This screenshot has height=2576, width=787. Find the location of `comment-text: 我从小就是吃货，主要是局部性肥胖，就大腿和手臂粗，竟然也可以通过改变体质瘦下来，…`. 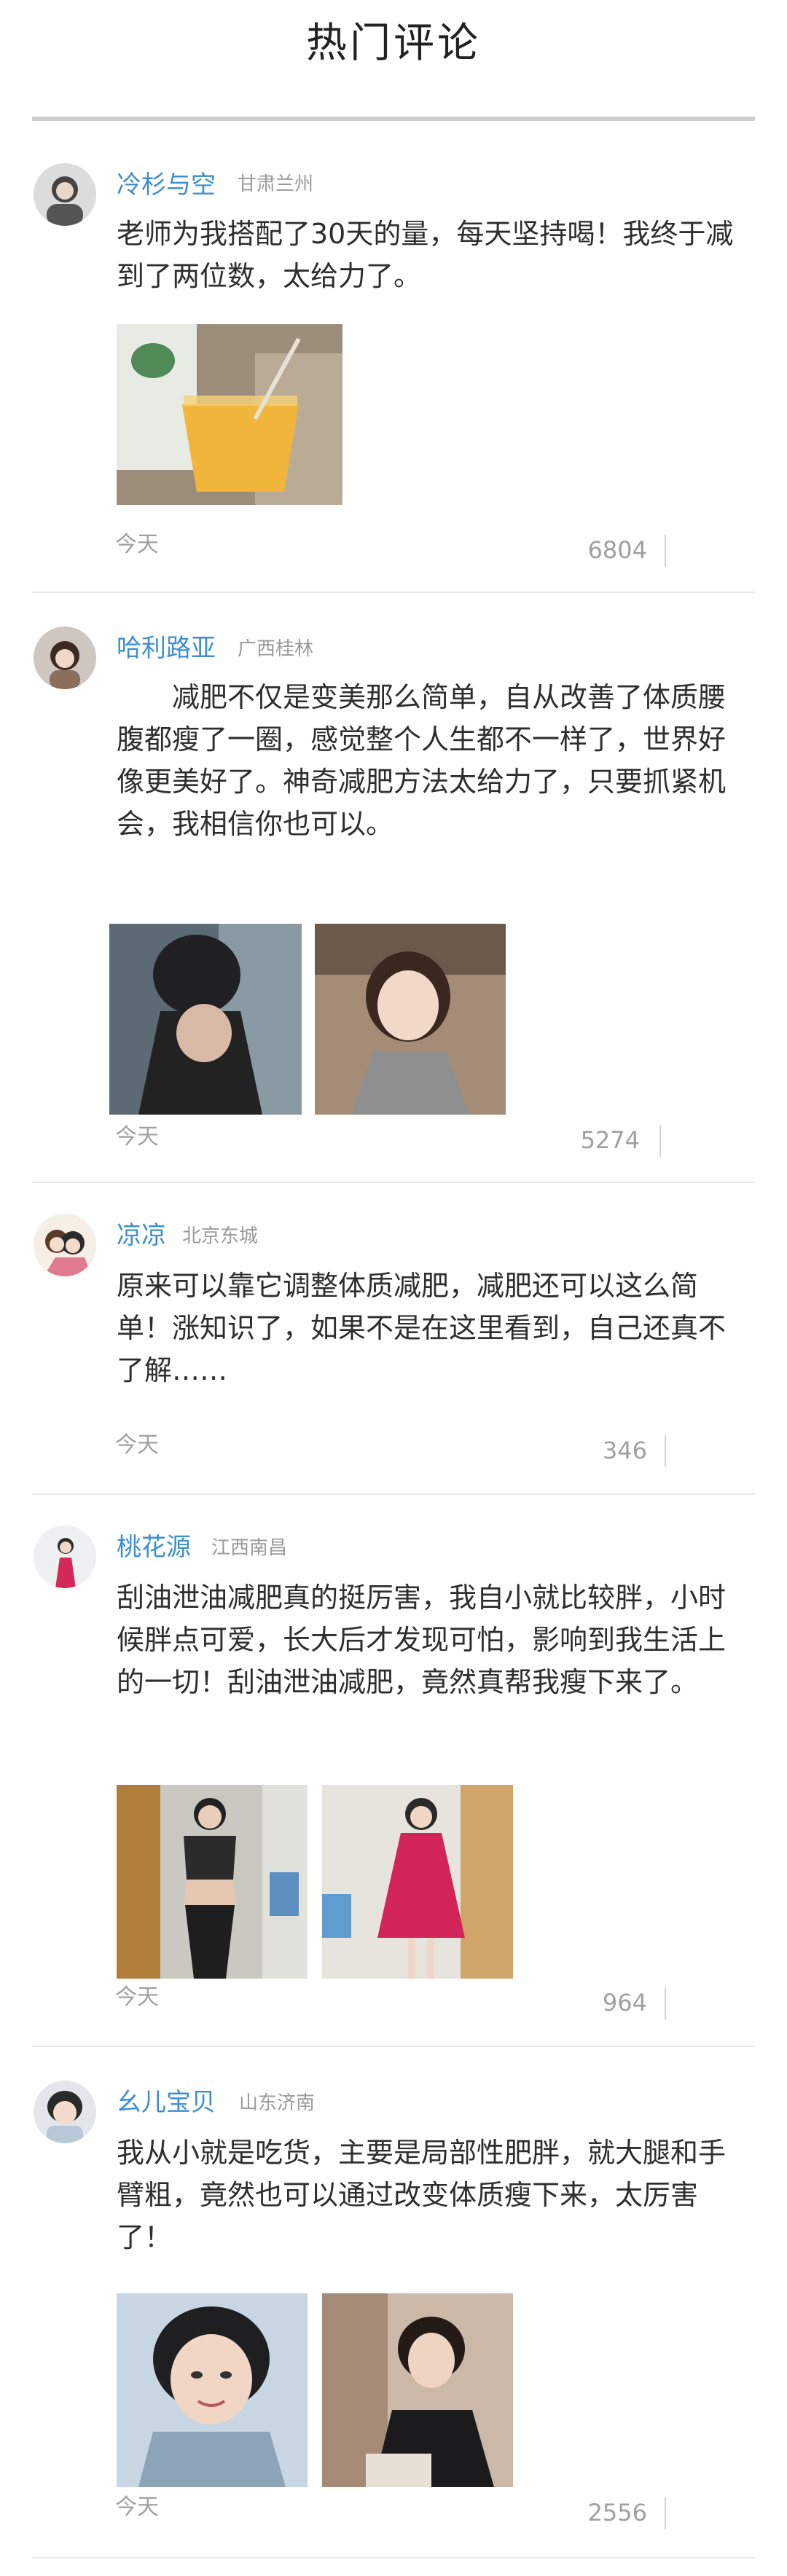

comment-text: 我从小就是吃货，主要是局部性肥胖，就大腿和手臂粗，竟然也可以通过改变体质瘦下来，… is located at coordinates (422, 2195).